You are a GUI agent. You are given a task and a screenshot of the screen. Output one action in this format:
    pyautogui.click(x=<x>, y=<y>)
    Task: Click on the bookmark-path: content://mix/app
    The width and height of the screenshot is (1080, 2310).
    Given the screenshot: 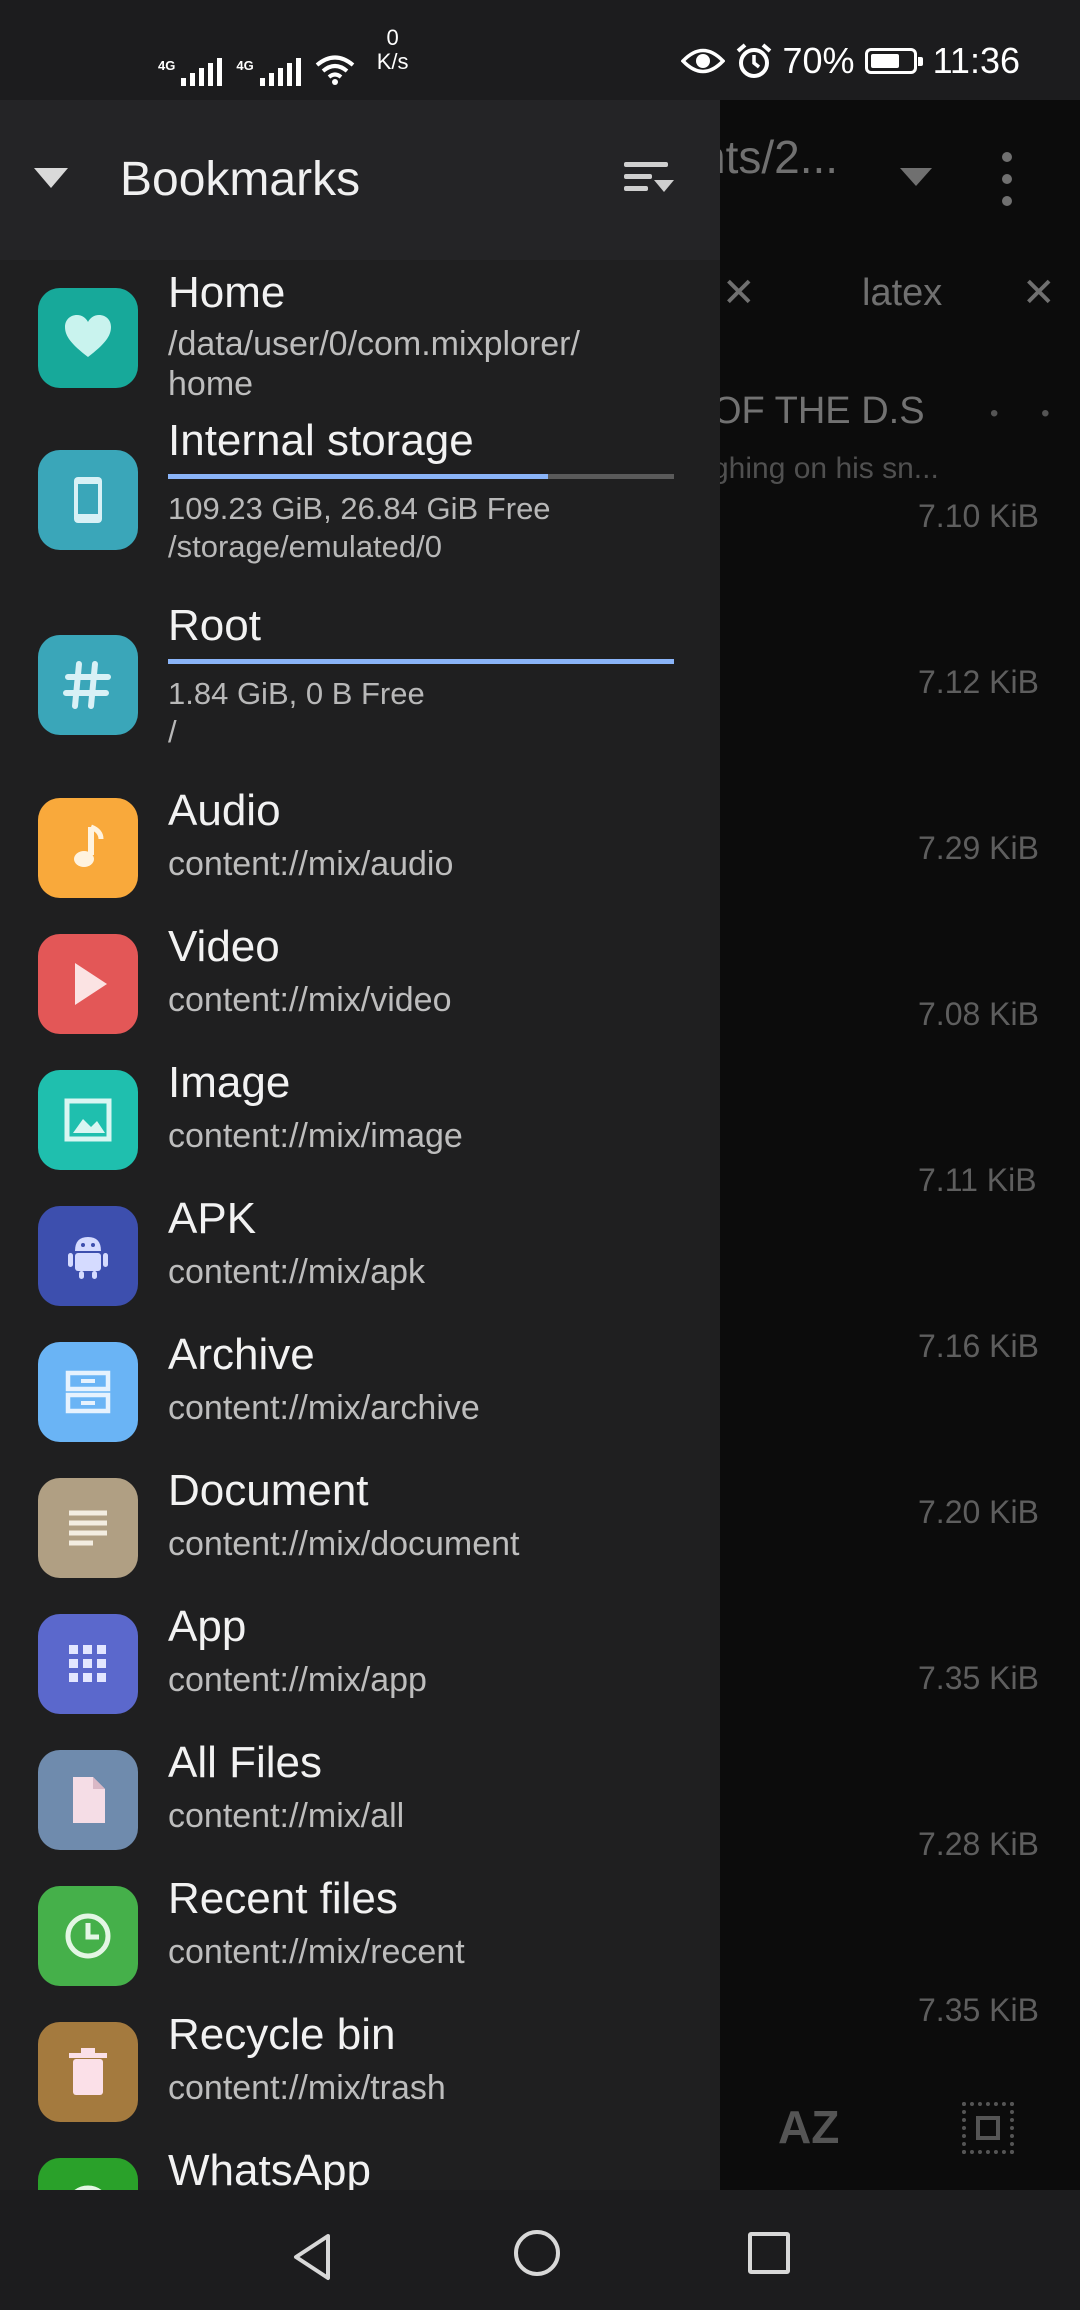 What is the action you would take?
    pyautogui.click(x=297, y=1680)
    